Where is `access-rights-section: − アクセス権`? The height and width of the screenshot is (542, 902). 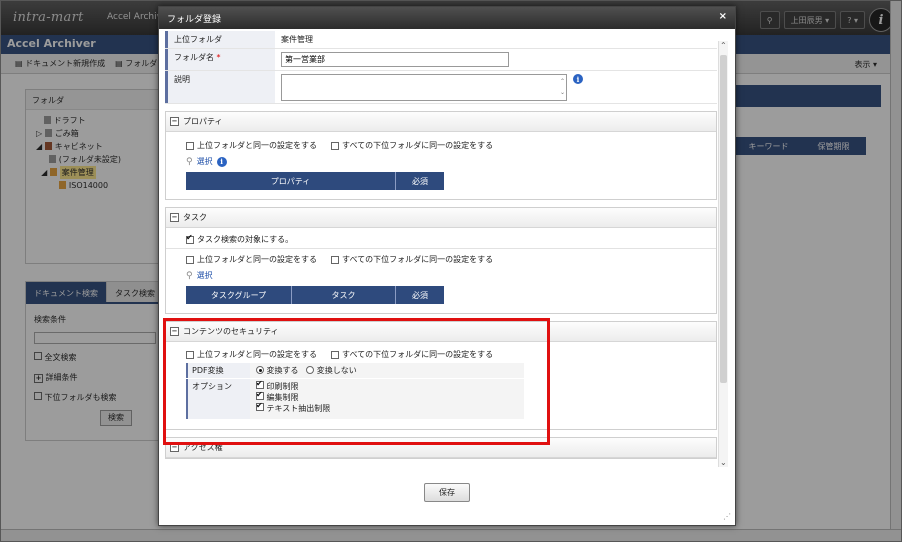
access-rights-section: − アクセス権 is located at coordinates (441, 448).